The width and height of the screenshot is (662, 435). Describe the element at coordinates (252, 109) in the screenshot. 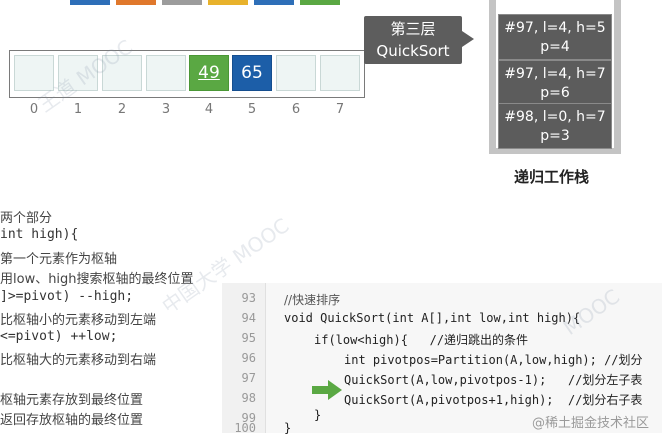

I see `array-index-5: 5` at that location.